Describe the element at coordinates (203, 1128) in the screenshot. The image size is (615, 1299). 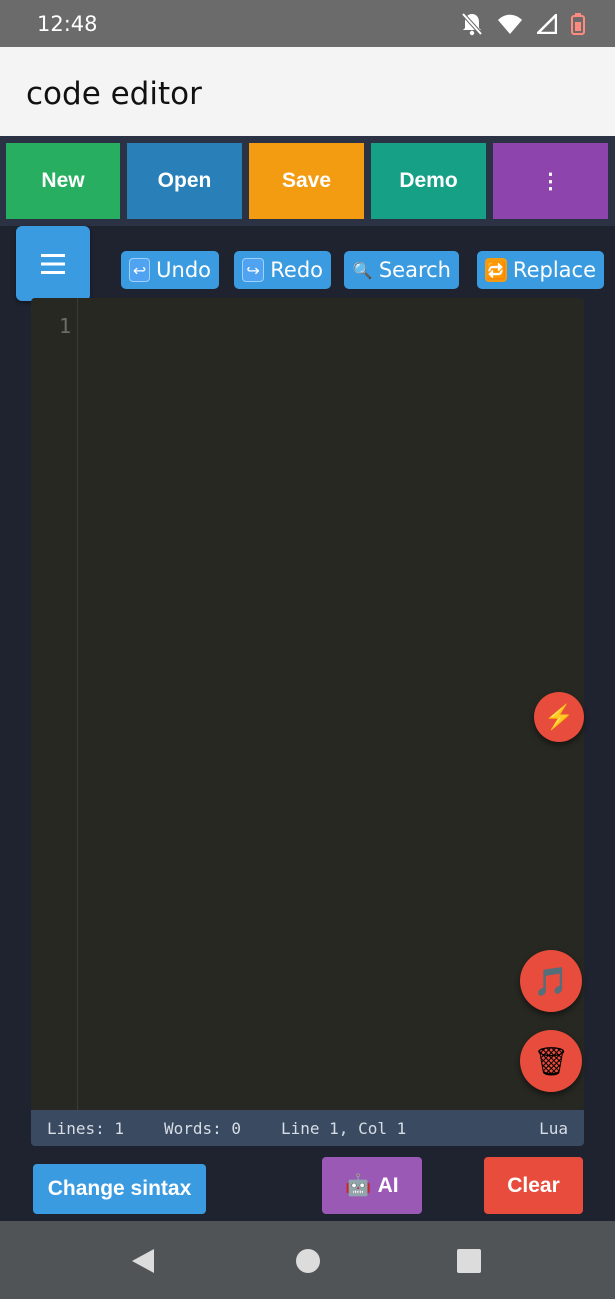
I see `words-count: Words: 0` at that location.